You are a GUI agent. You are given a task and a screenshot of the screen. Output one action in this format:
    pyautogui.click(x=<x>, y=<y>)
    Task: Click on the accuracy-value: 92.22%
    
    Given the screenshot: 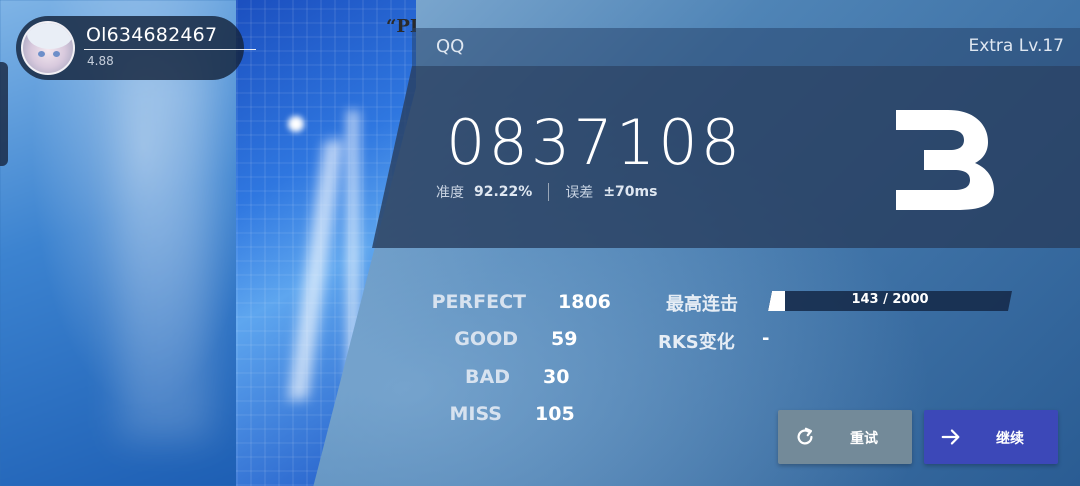 What is the action you would take?
    pyautogui.click(x=503, y=192)
    